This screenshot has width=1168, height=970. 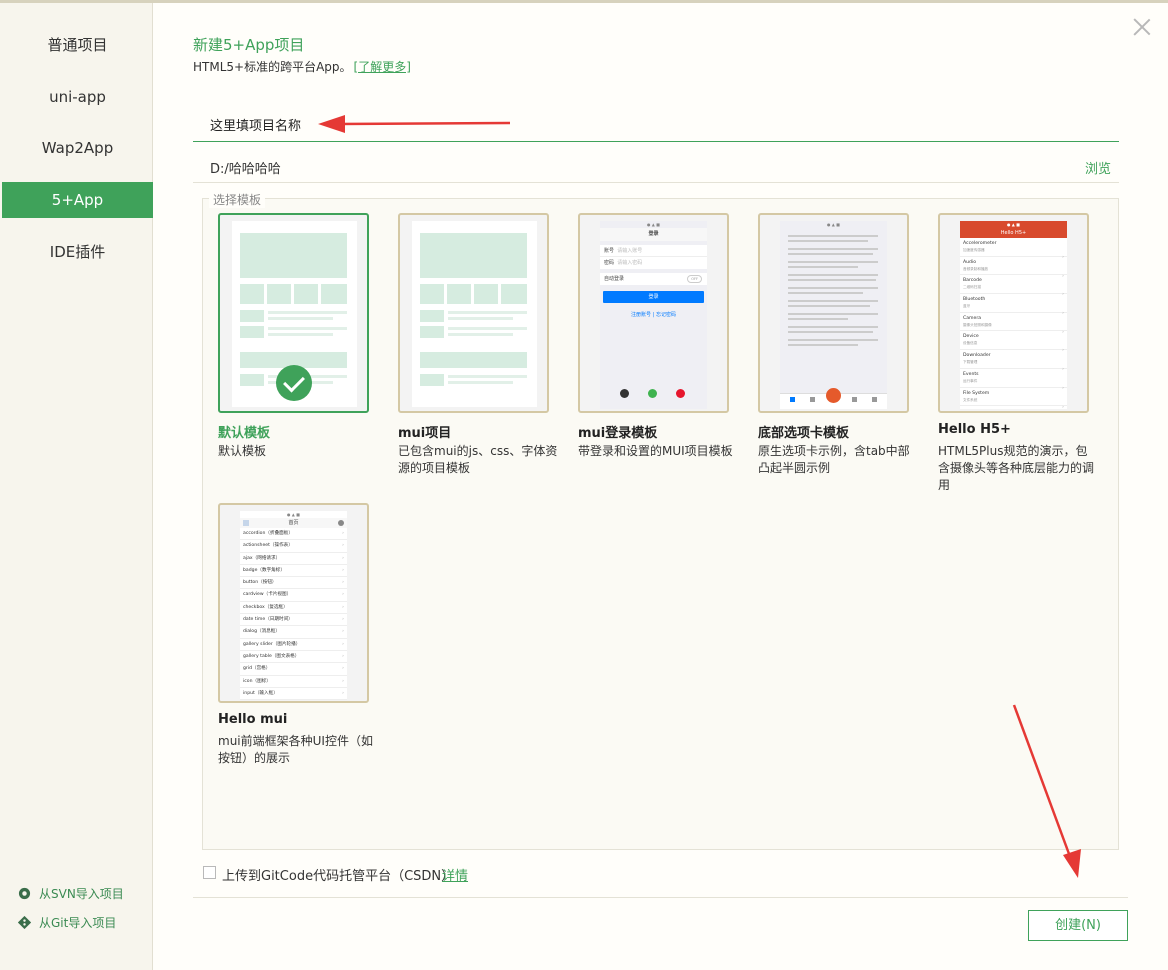 I want to click on template-card-tabbar: ● ▲ ■, so click(x=833, y=313).